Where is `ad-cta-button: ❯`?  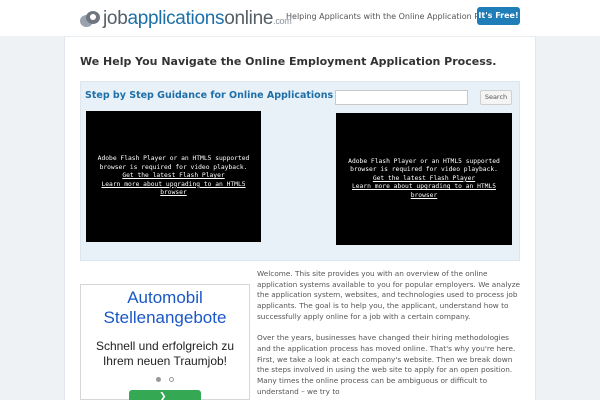
ad-cta-button: ❯ is located at coordinates (165, 395).